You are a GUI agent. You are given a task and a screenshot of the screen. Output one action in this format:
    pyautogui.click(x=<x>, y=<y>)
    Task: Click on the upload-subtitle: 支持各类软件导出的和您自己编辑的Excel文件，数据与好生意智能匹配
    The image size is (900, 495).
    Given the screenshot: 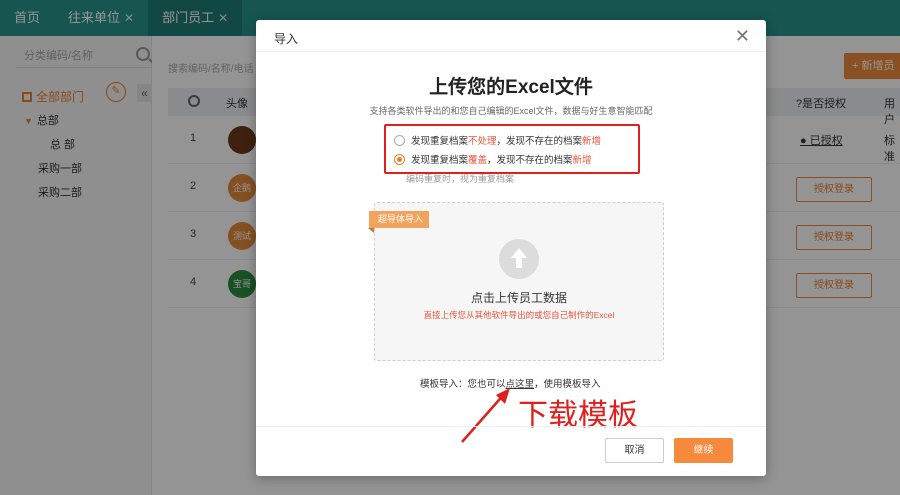 What is the action you would take?
    pyautogui.click(x=511, y=111)
    